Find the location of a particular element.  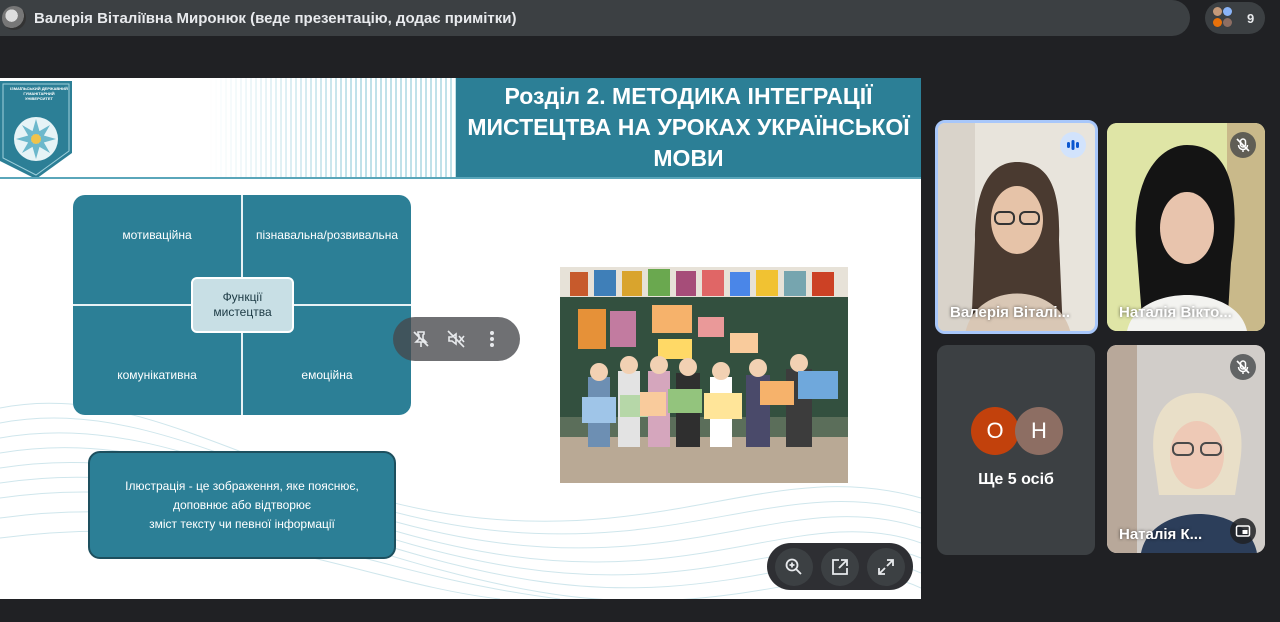

open-in-new-window-button is located at coordinates (840, 566).